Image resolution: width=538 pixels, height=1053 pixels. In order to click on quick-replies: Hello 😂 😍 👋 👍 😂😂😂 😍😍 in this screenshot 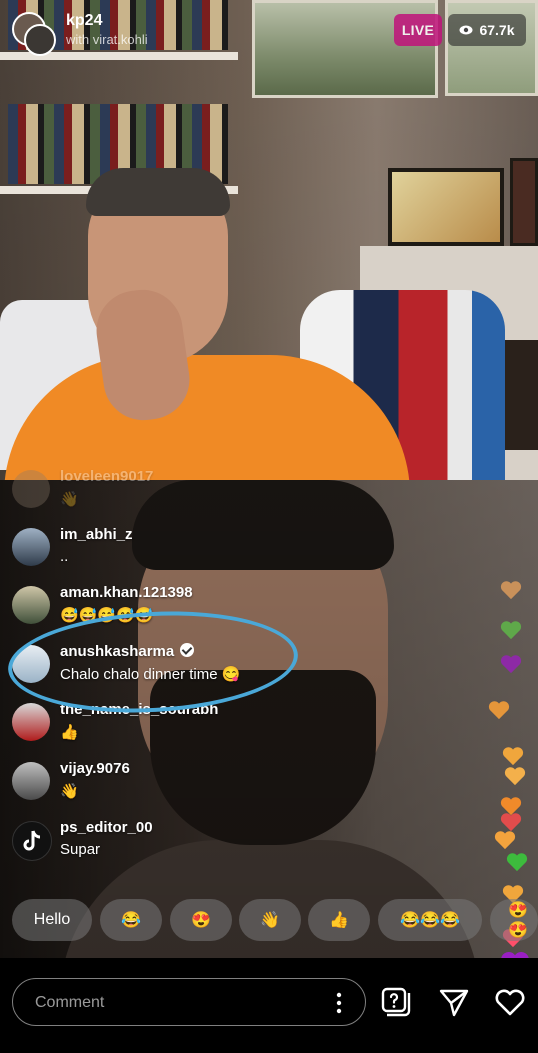, I will do `click(275, 920)`.